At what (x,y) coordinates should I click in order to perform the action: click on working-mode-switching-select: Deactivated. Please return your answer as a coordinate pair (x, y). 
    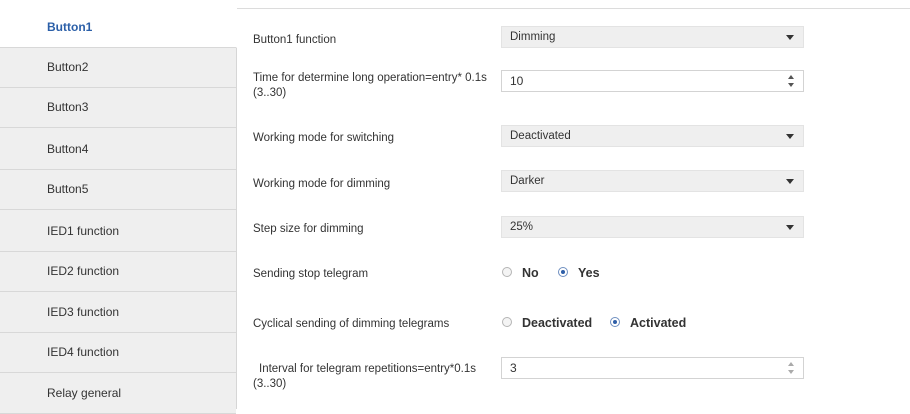
    Looking at the image, I should click on (652, 136).